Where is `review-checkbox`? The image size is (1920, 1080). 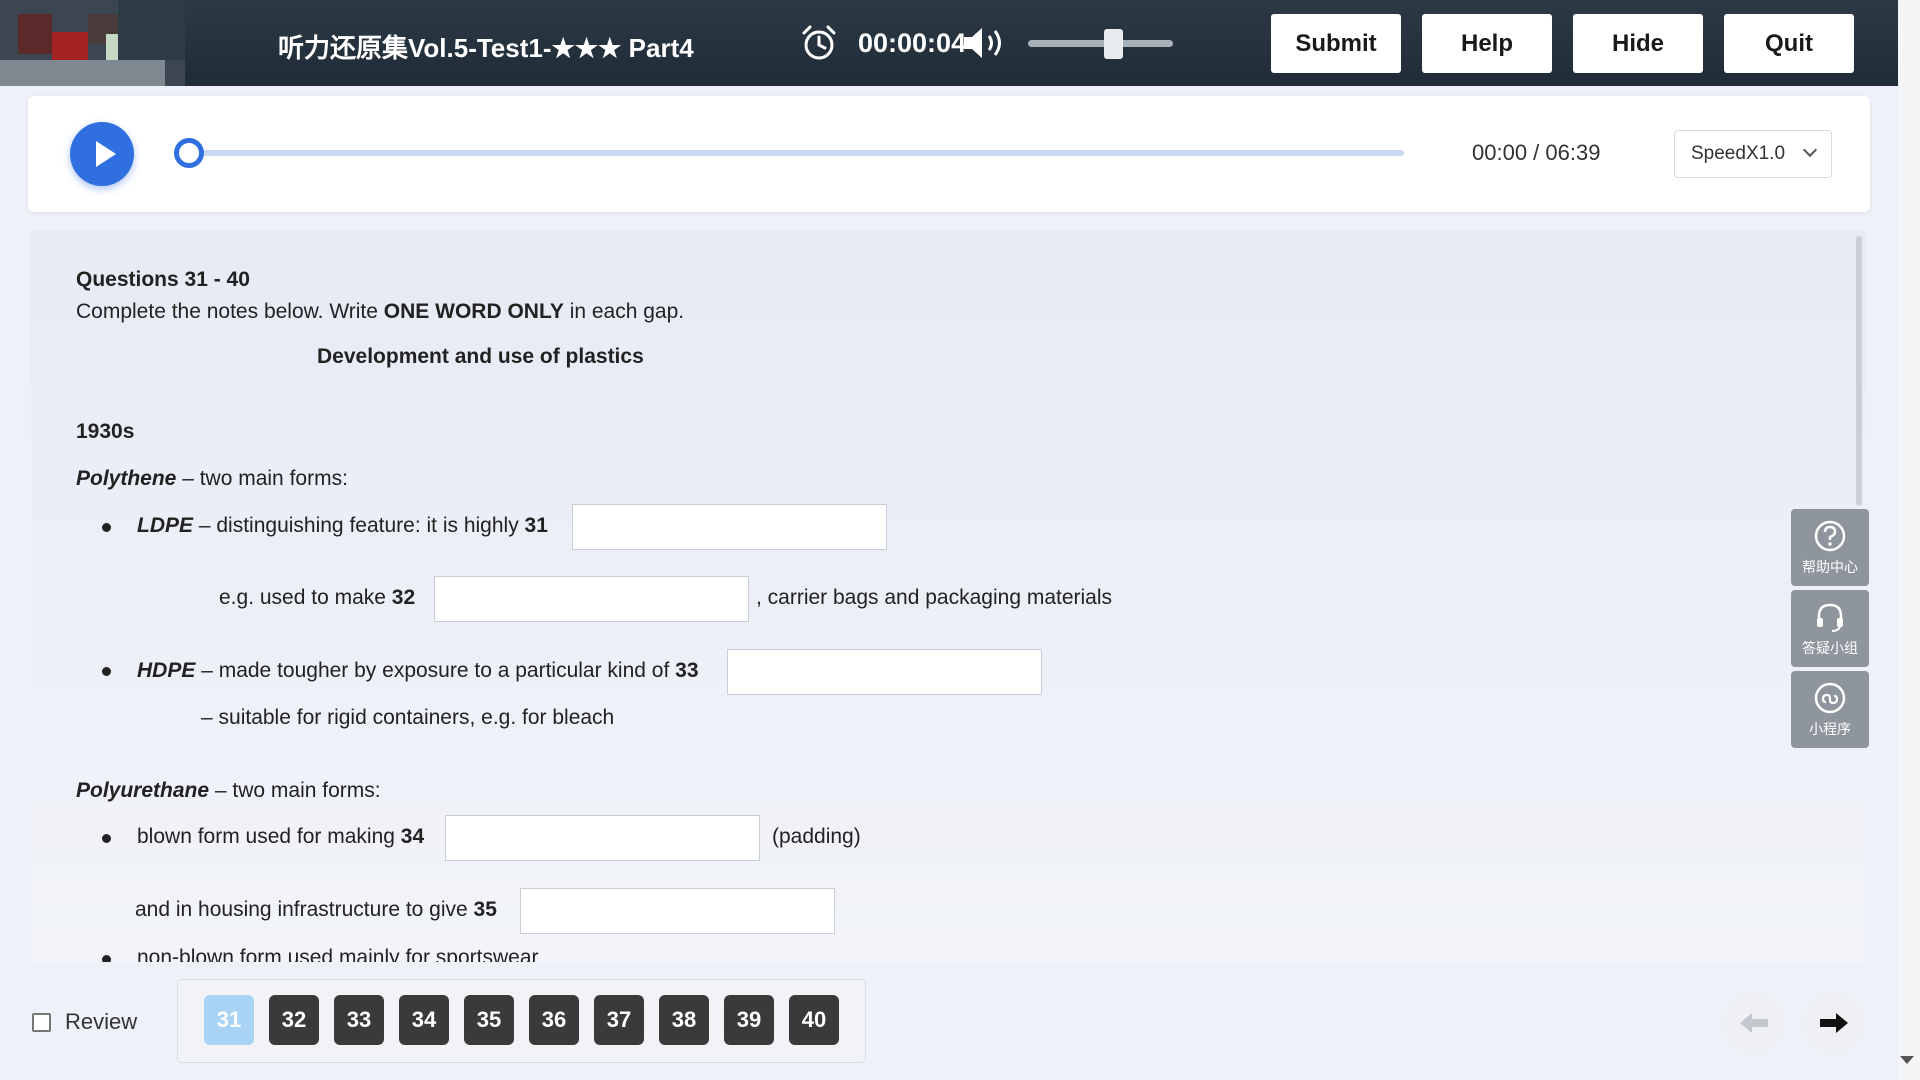 review-checkbox is located at coordinates (41, 1022).